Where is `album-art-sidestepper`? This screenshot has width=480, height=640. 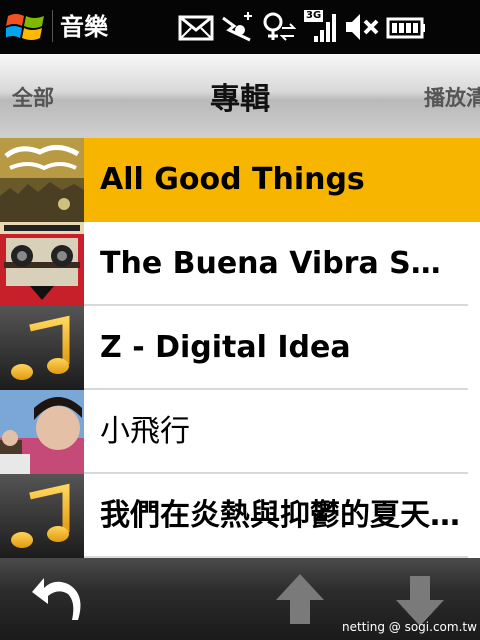
album-art-sidestepper is located at coordinates (42, 264).